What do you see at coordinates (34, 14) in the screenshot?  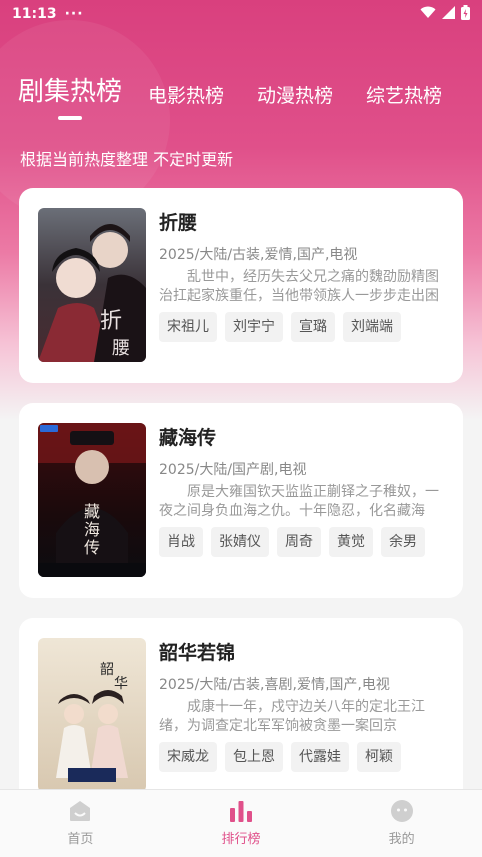 I see `status-time: 11:13` at bounding box center [34, 14].